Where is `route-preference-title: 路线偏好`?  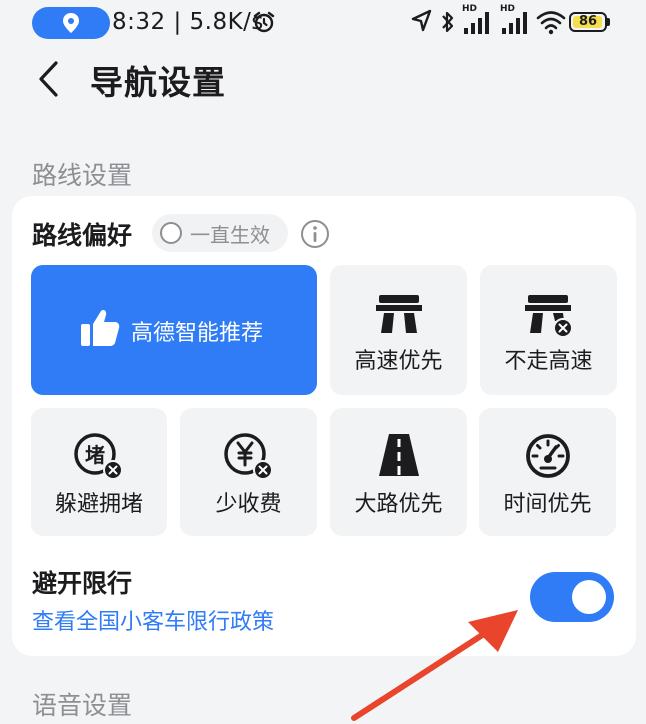 route-preference-title: 路线偏好 is located at coordinates (82, 235).